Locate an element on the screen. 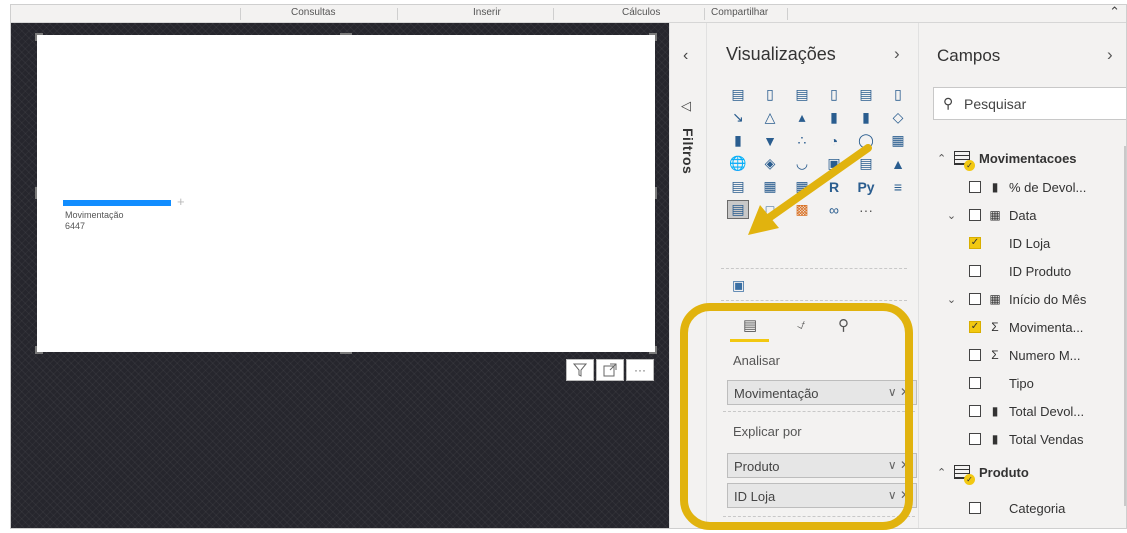 The image size is (1127, 533). chevron-left-icon: ‹ is located at coordinates (685, 56).